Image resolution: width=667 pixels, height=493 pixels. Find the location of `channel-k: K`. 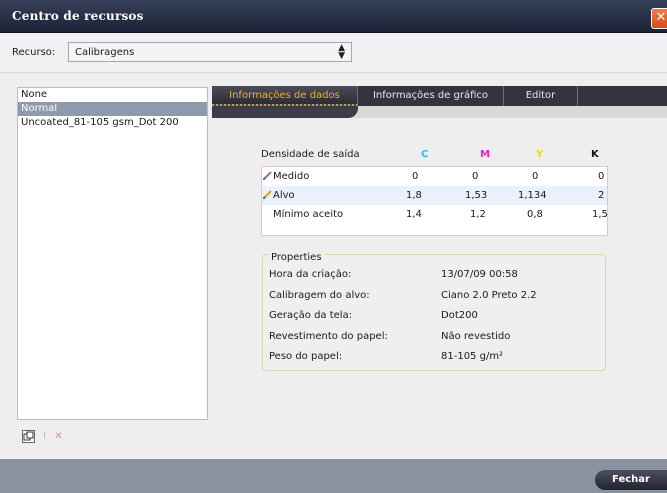

channel-k: K is located at coordinates (595, 154).